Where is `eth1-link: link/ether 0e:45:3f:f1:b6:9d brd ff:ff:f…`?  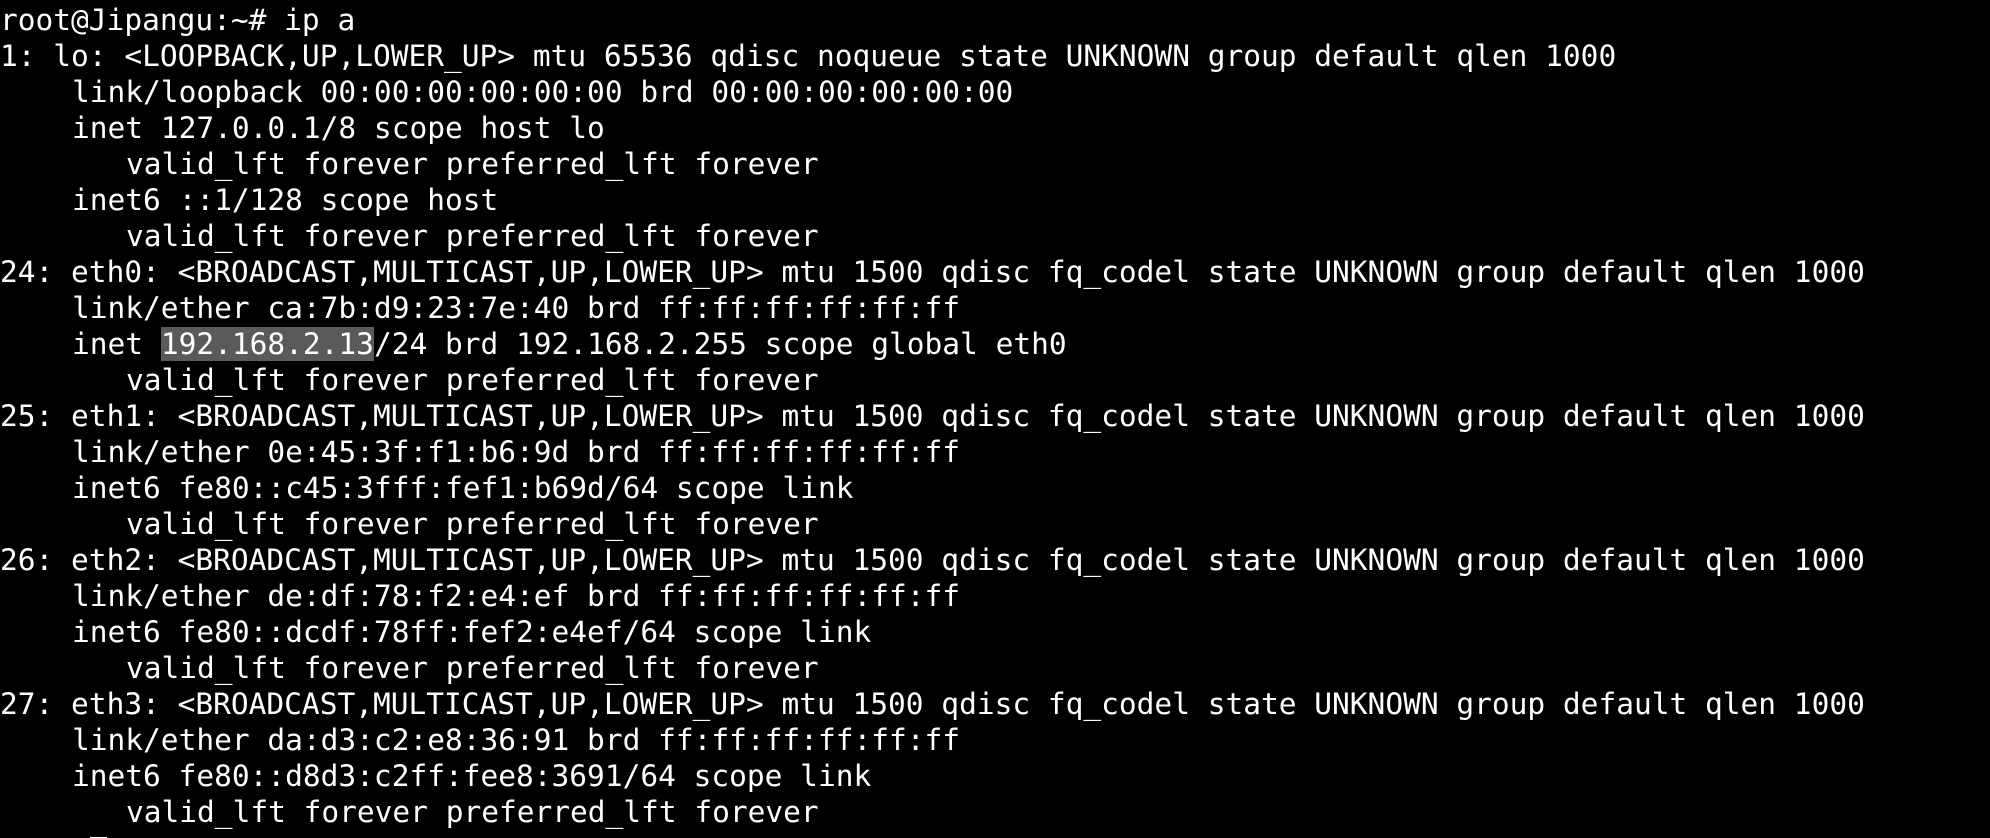 eth1-link: link/ether 0e:45:3f:f1:b6:9d brd ff:ff:f… is located at coordinates (516, 452).